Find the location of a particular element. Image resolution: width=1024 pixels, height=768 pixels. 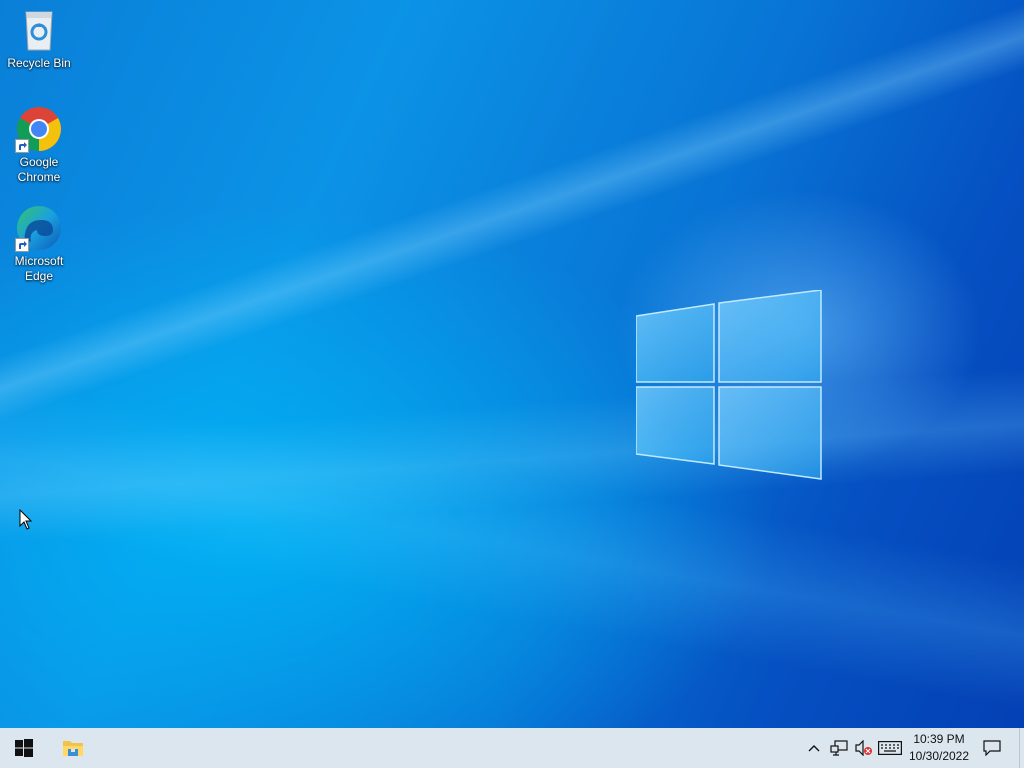

file-explorer-taskbar-button is located at coordinates (73, 748).